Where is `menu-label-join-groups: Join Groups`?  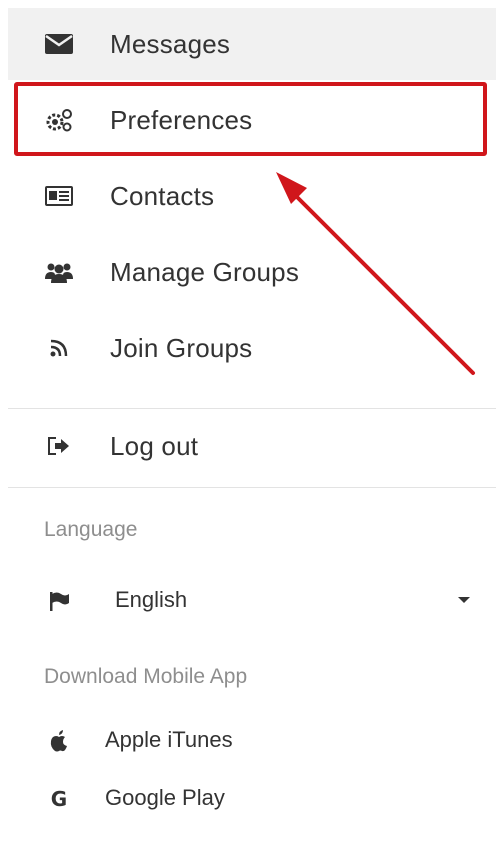
menu-label-join-groups: Join Groups is located at coordinates (181, 347).